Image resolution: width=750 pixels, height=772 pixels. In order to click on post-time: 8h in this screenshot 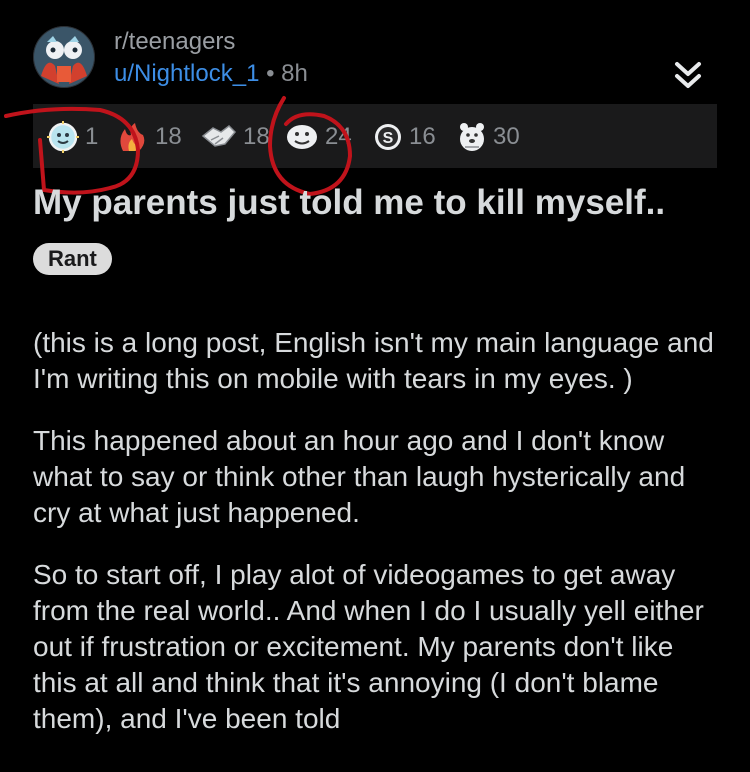, I will do `click(294, 73)`.